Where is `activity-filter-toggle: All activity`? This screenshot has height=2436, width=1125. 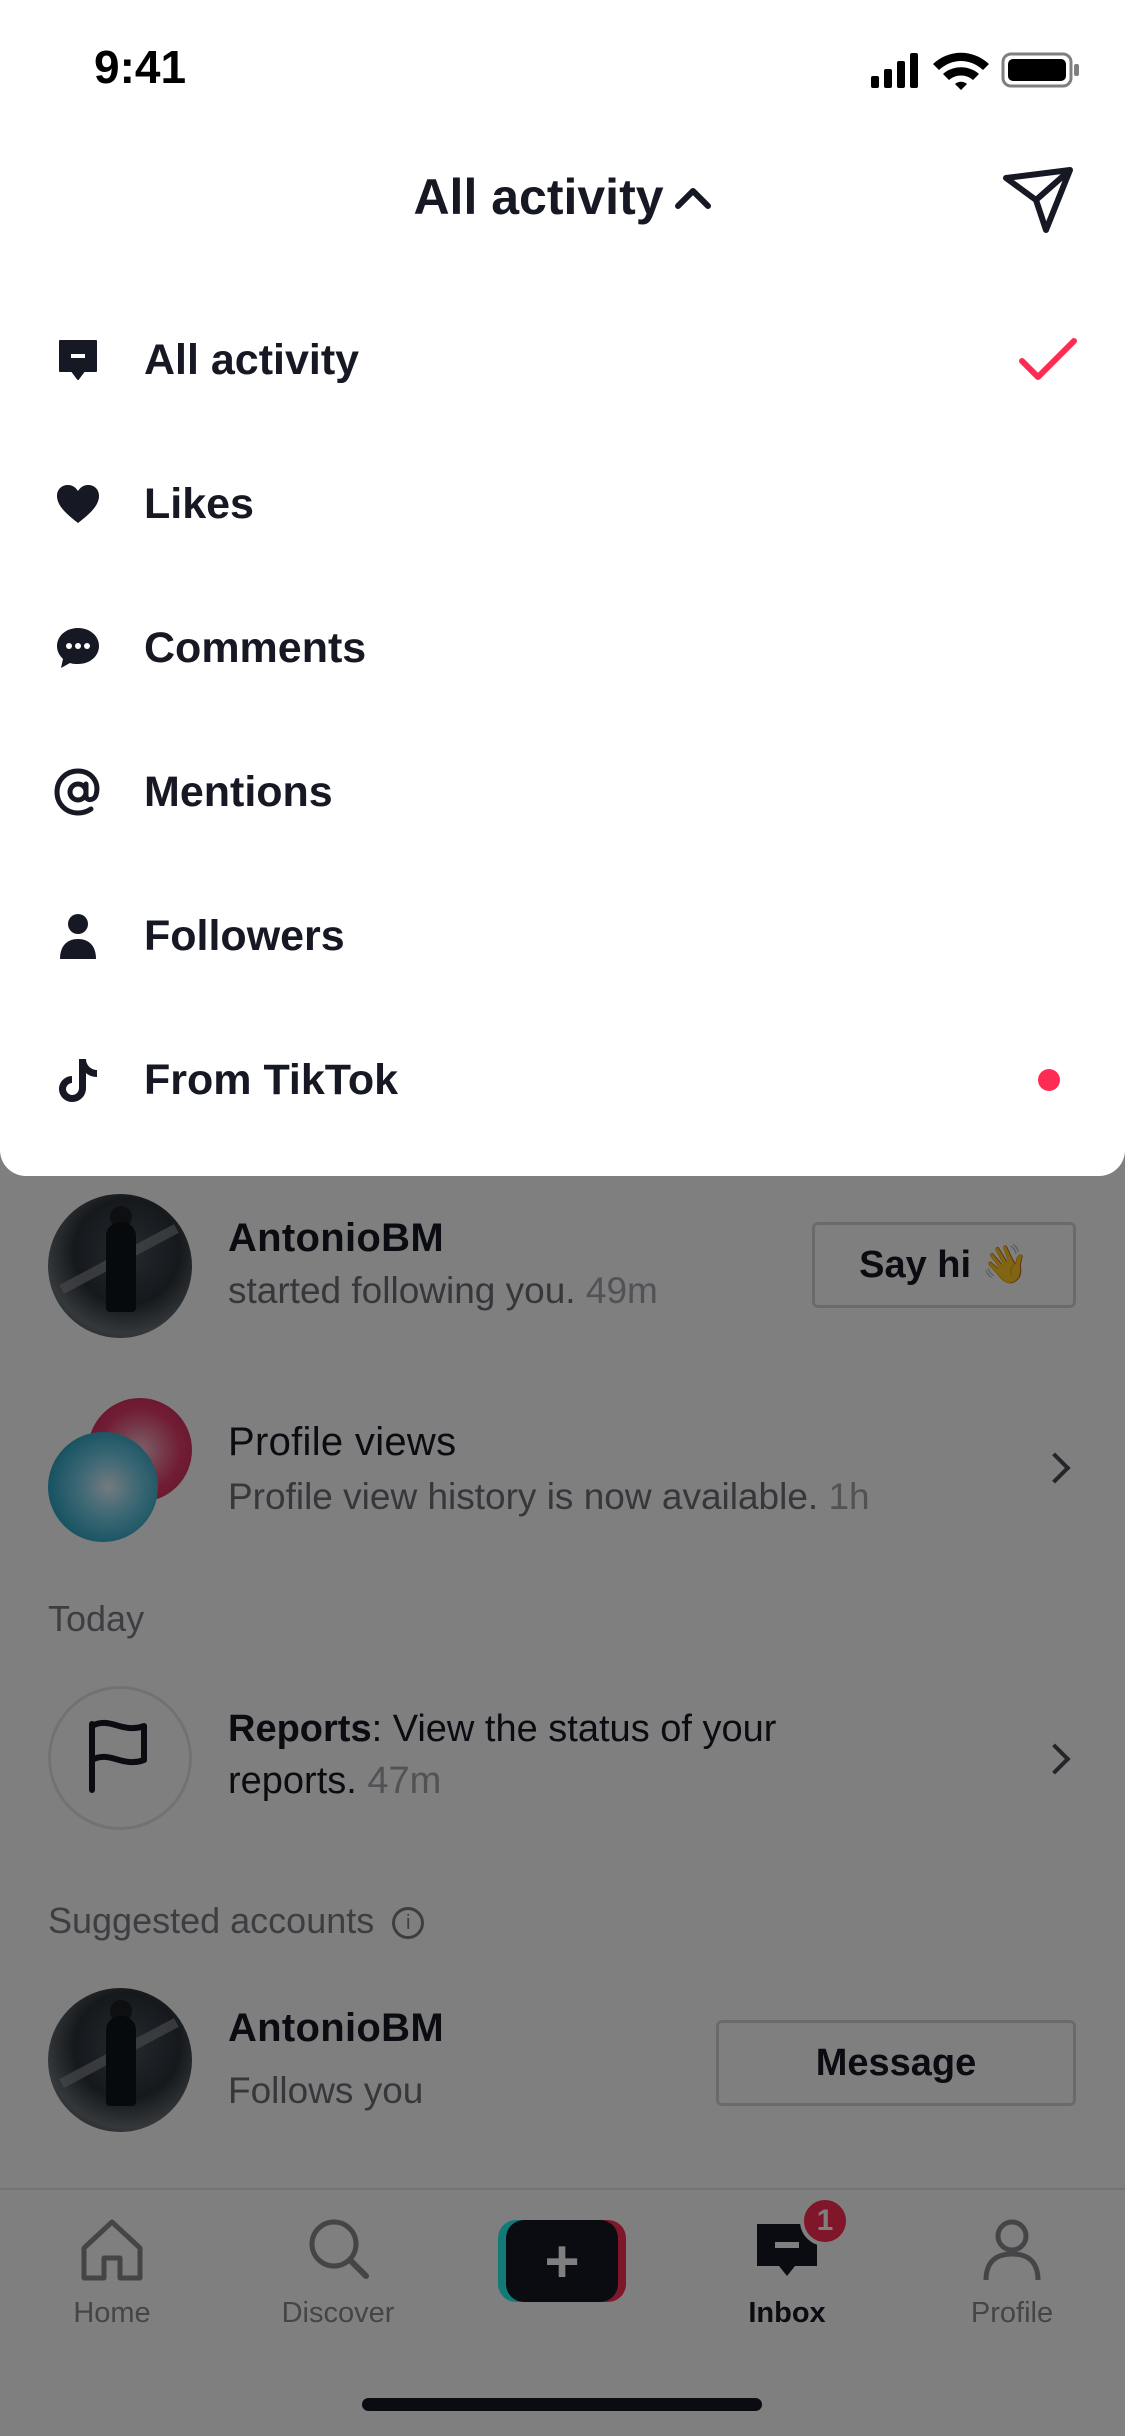
activity-filter-toggle: All activity is located at coordinates (562, 197).